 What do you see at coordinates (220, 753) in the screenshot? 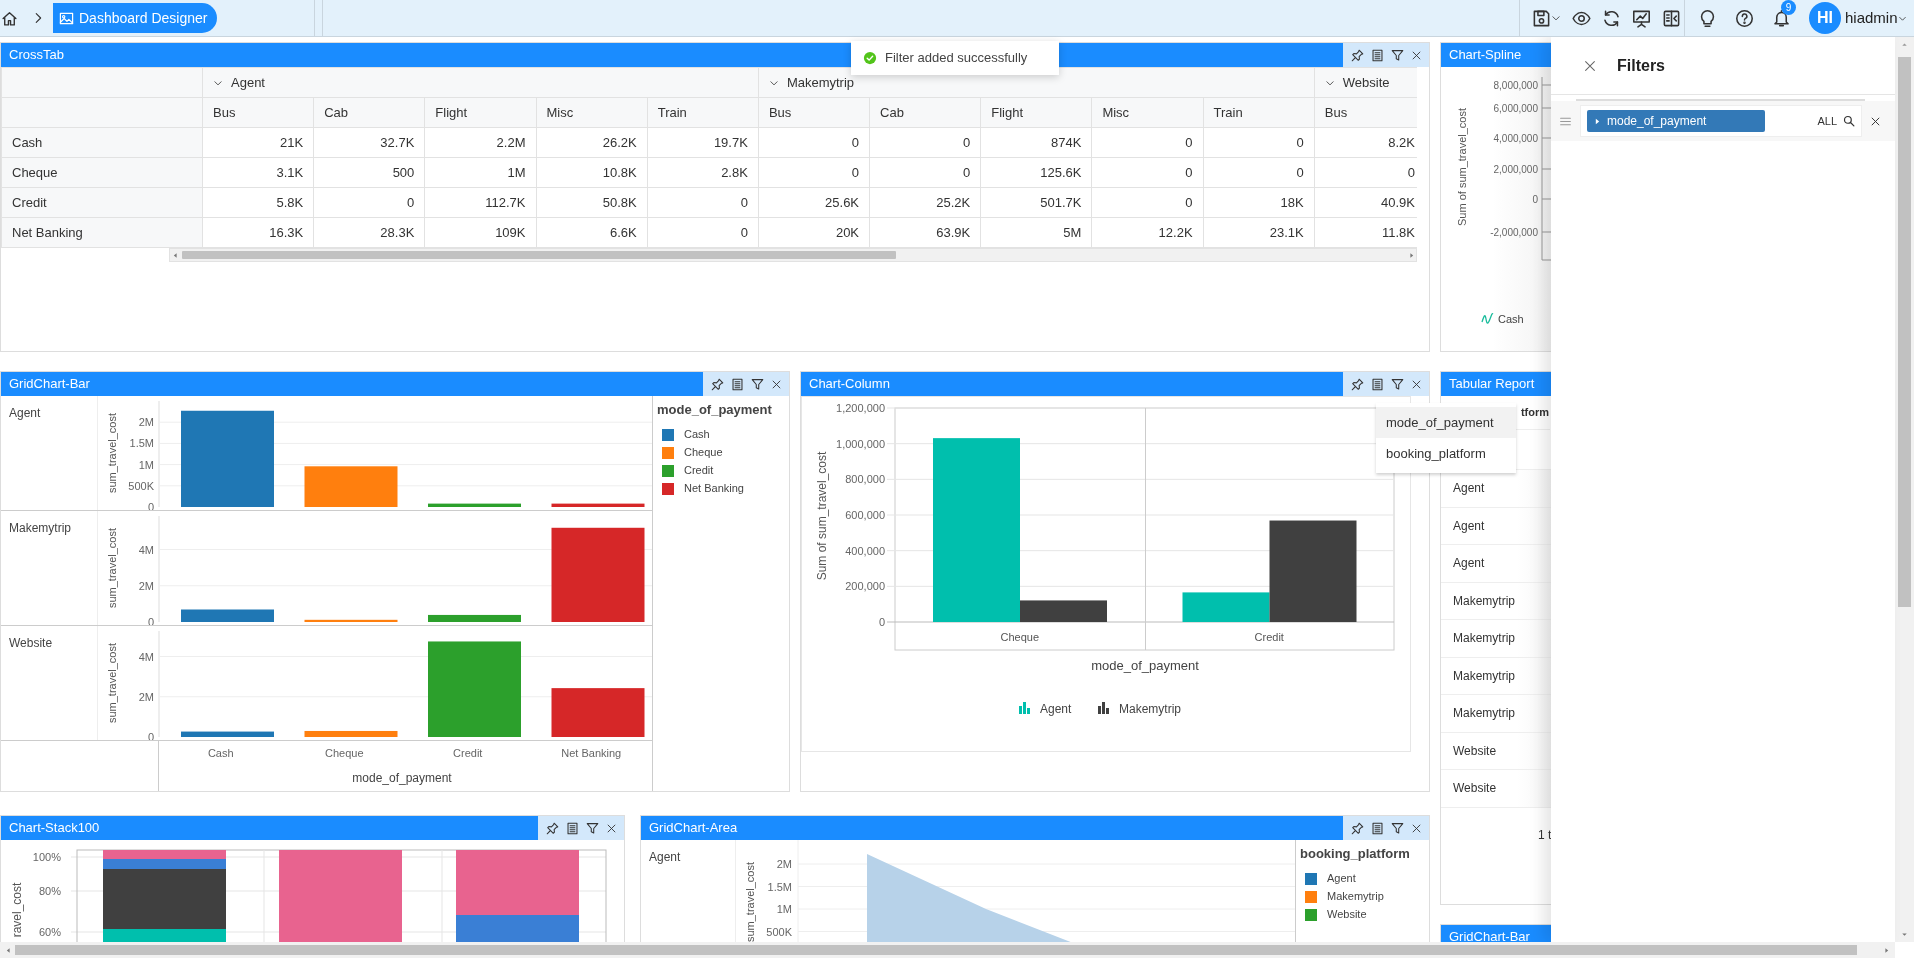
I see `tick-label: Cash` at bounding box center [220, 753].